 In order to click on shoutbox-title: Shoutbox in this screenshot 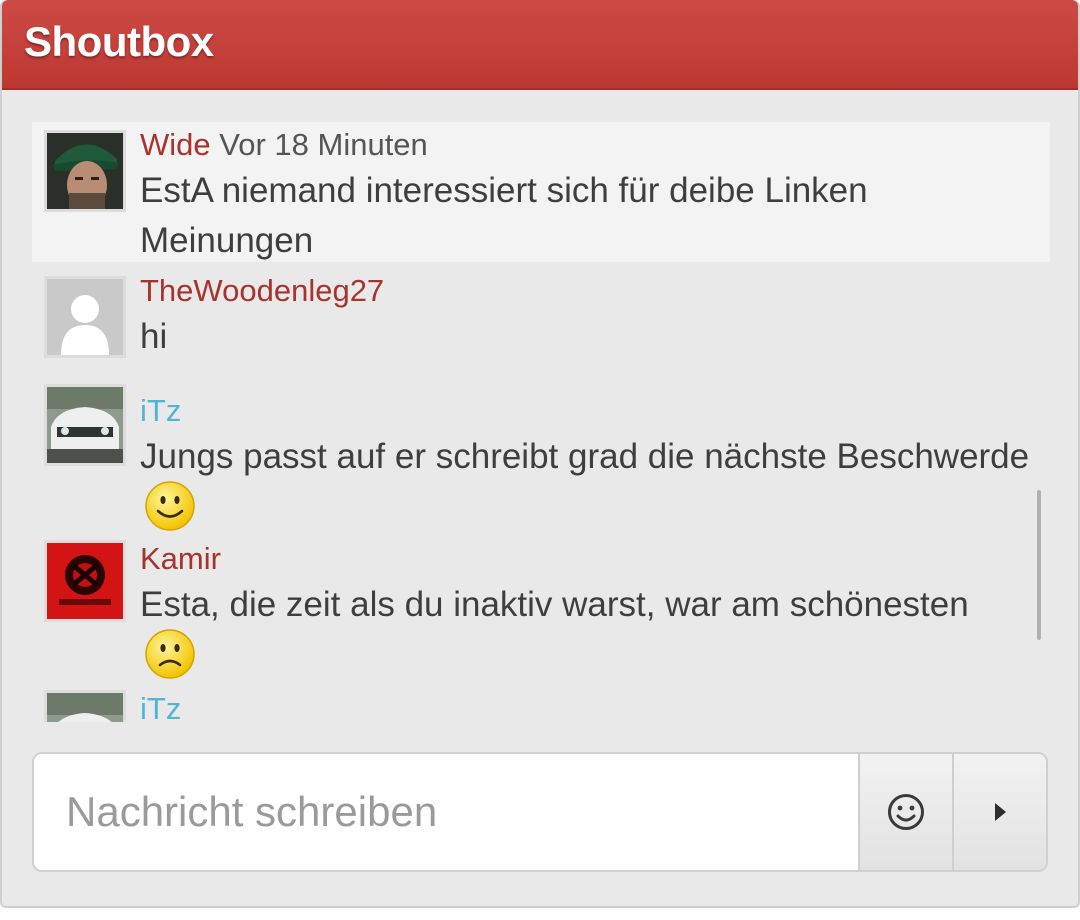, I will do `click(119, 41)`.